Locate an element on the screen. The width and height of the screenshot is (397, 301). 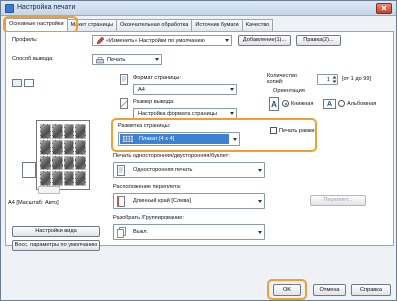
output-size-select: Настройка формата страницы is located at coordinates (185, 113).